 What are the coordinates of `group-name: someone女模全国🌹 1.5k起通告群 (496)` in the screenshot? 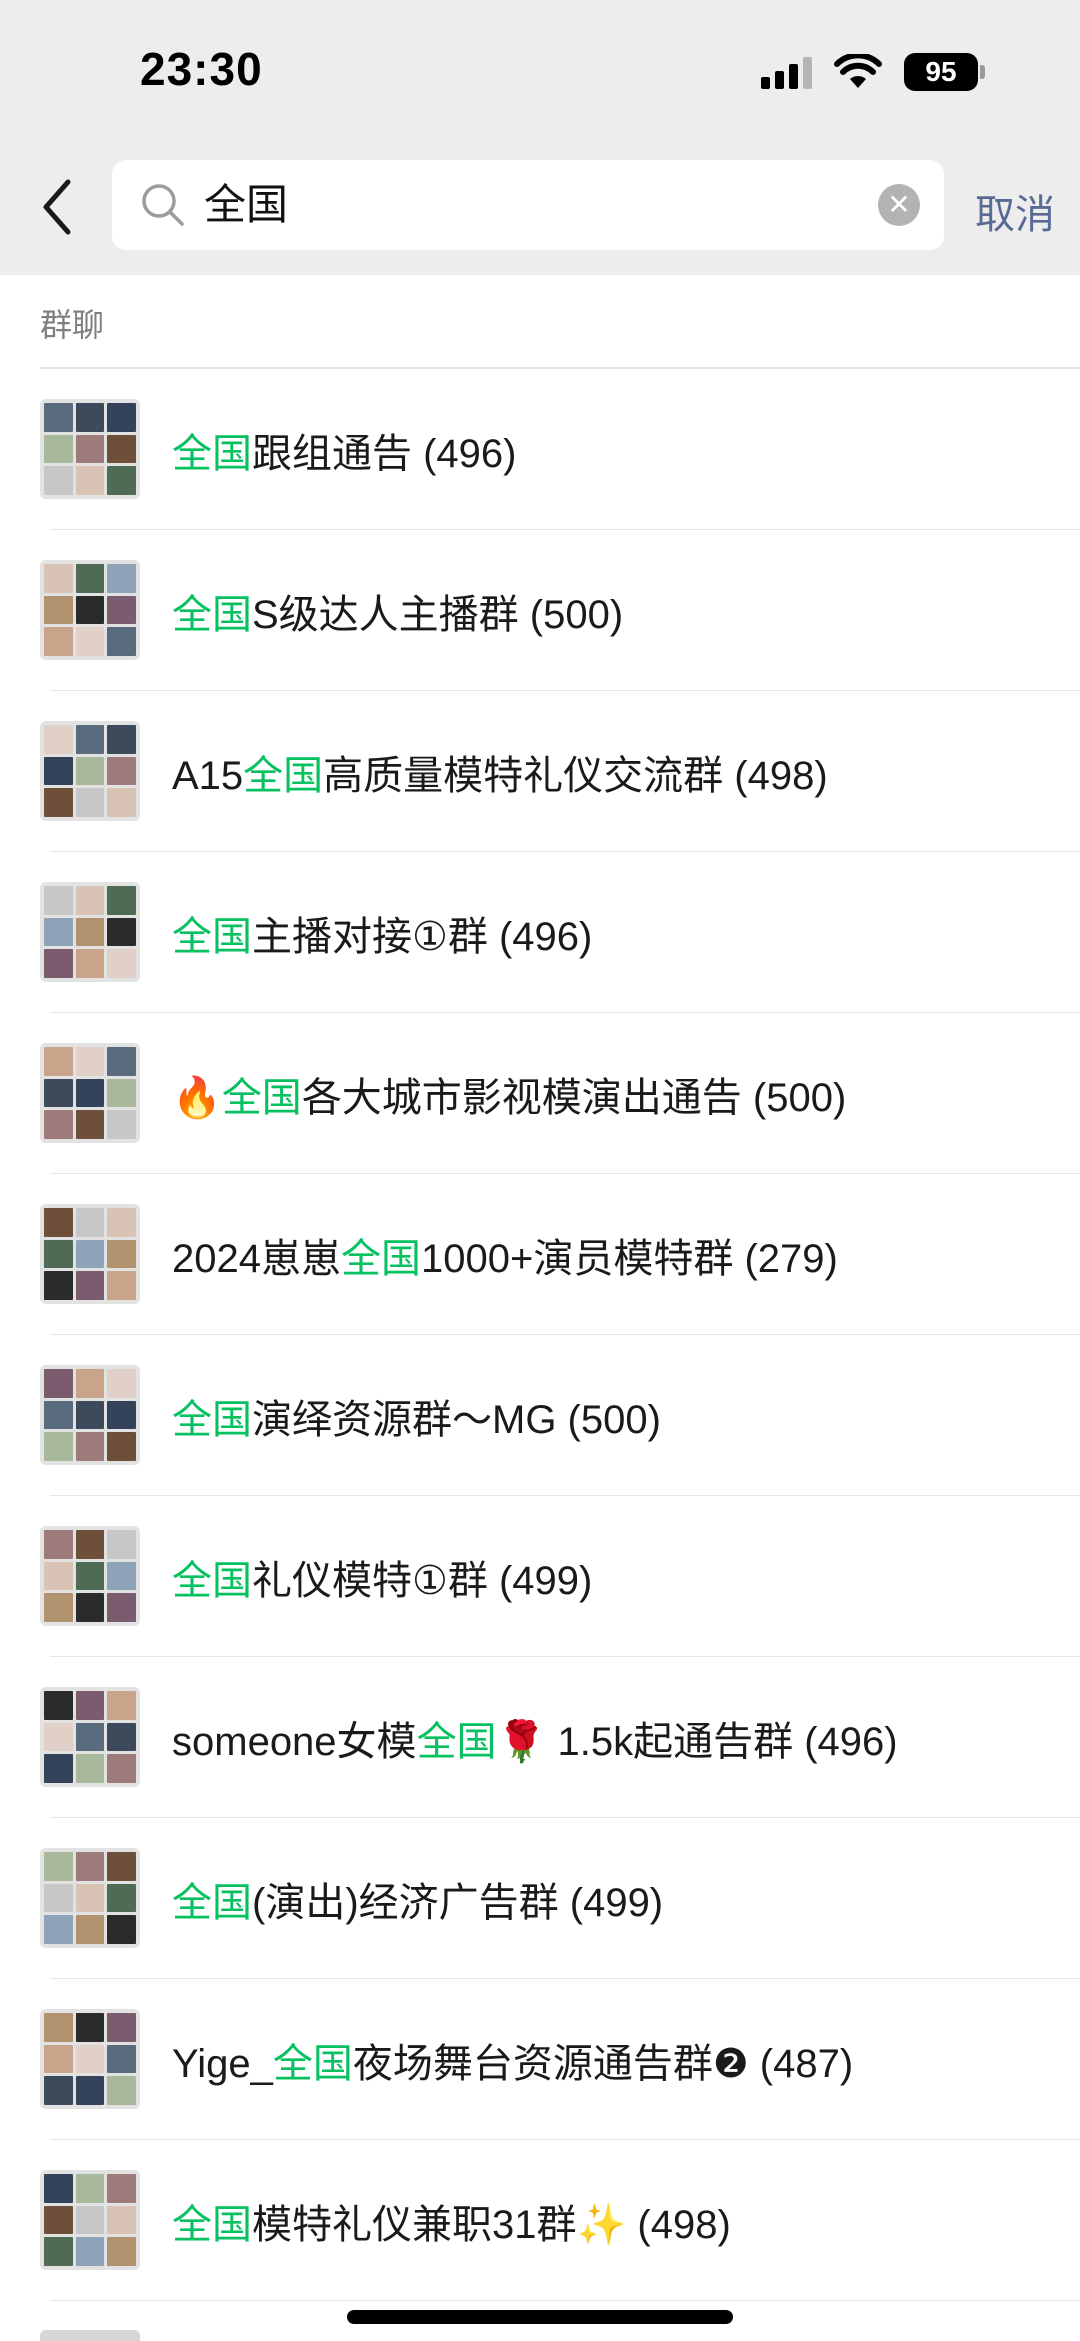 It's located at (535, 1738).